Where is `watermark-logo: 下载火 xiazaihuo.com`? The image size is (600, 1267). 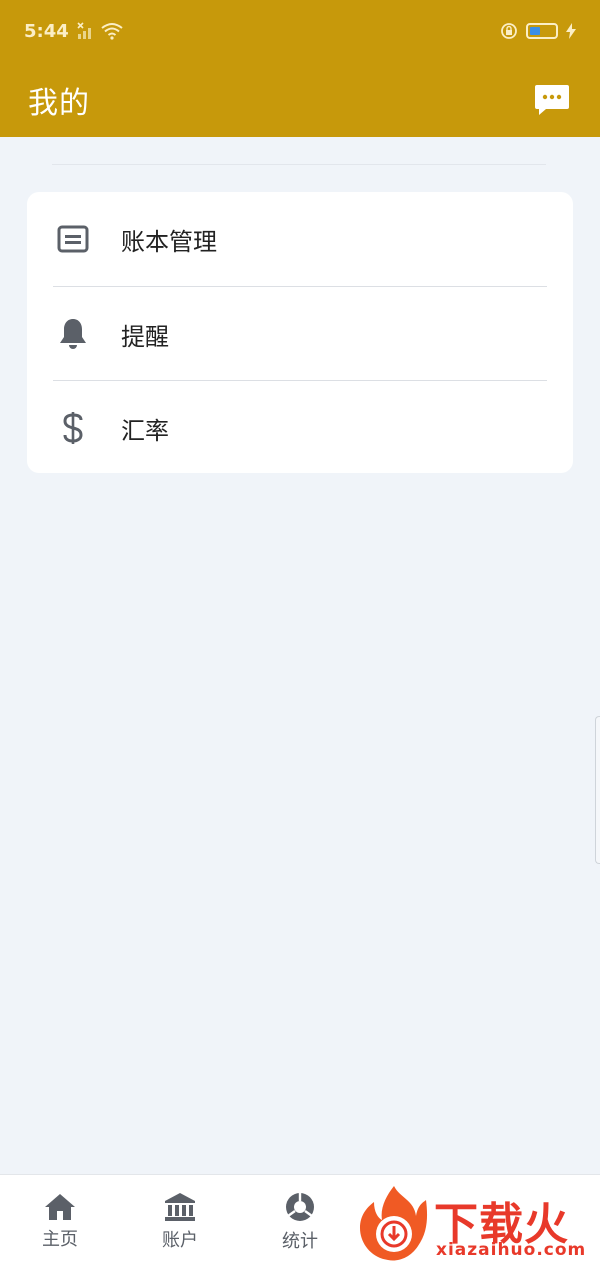
watermark-logo: 下载火 xiazaihuo.com is located at coordinates (476, 1222).